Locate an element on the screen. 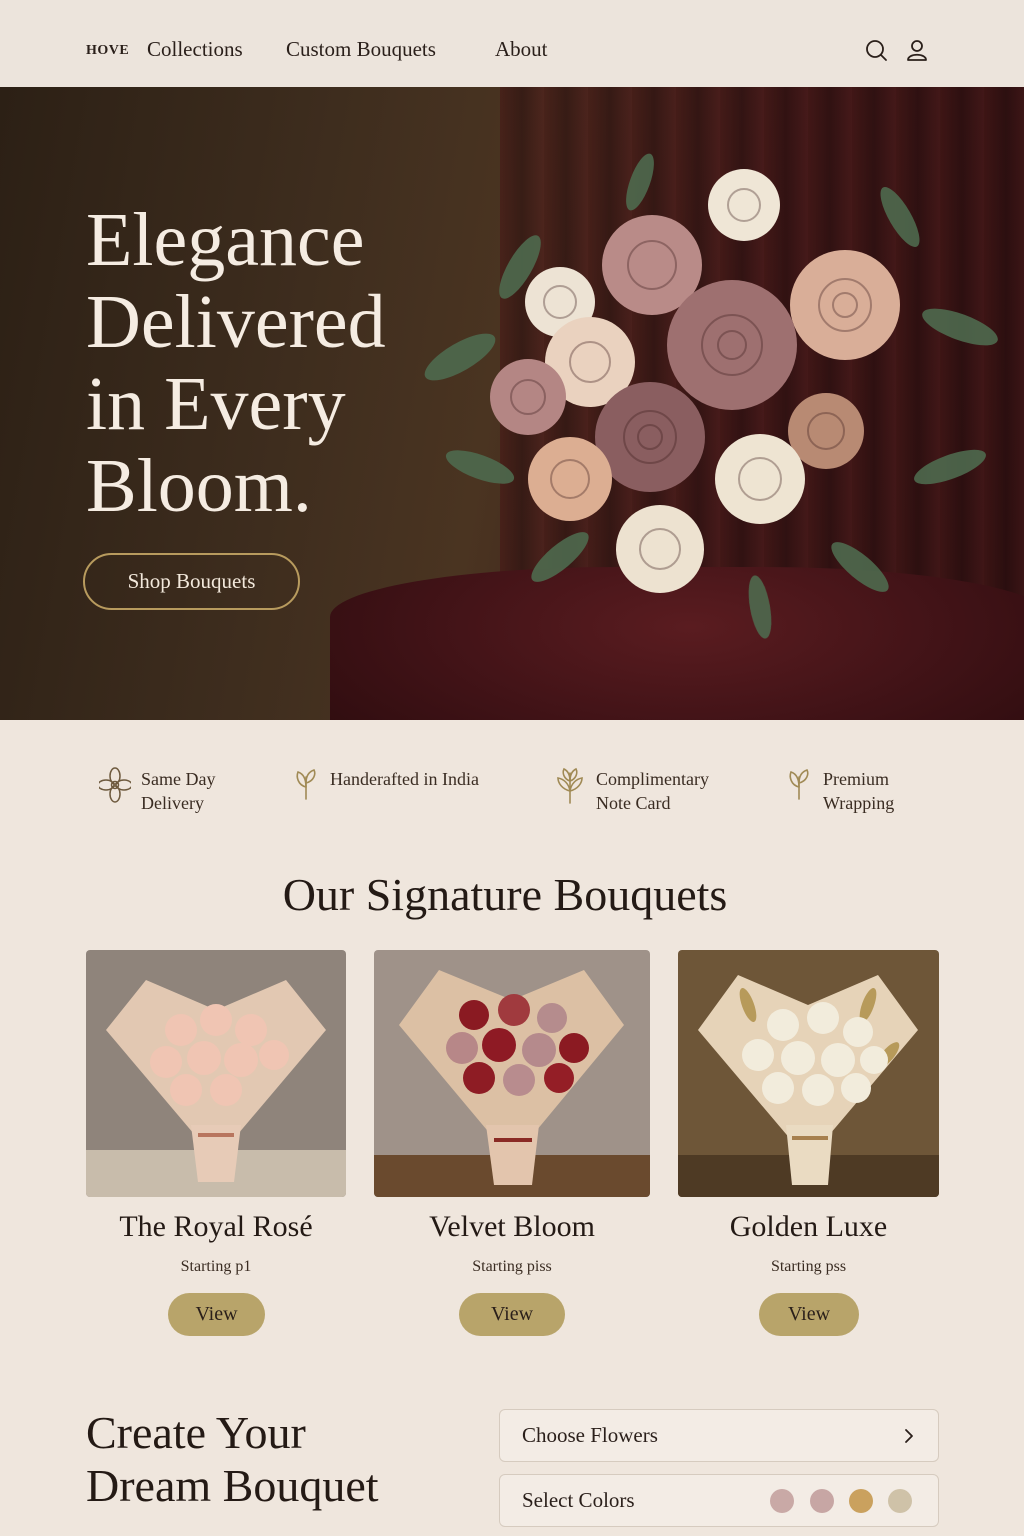  option-label: Choose Flowers is located at coordinates (590, 1435).